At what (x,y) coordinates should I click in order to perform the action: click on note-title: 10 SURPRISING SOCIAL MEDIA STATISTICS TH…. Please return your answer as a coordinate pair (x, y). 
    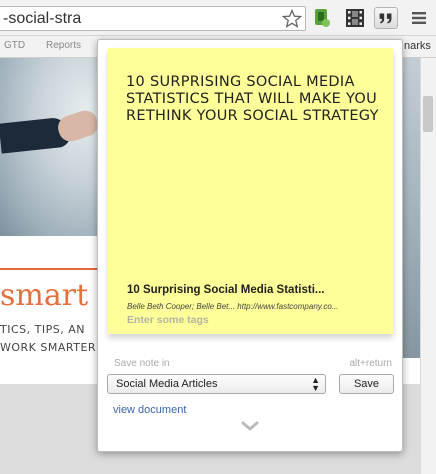
    Looking at the image, I should click on (253, 99).